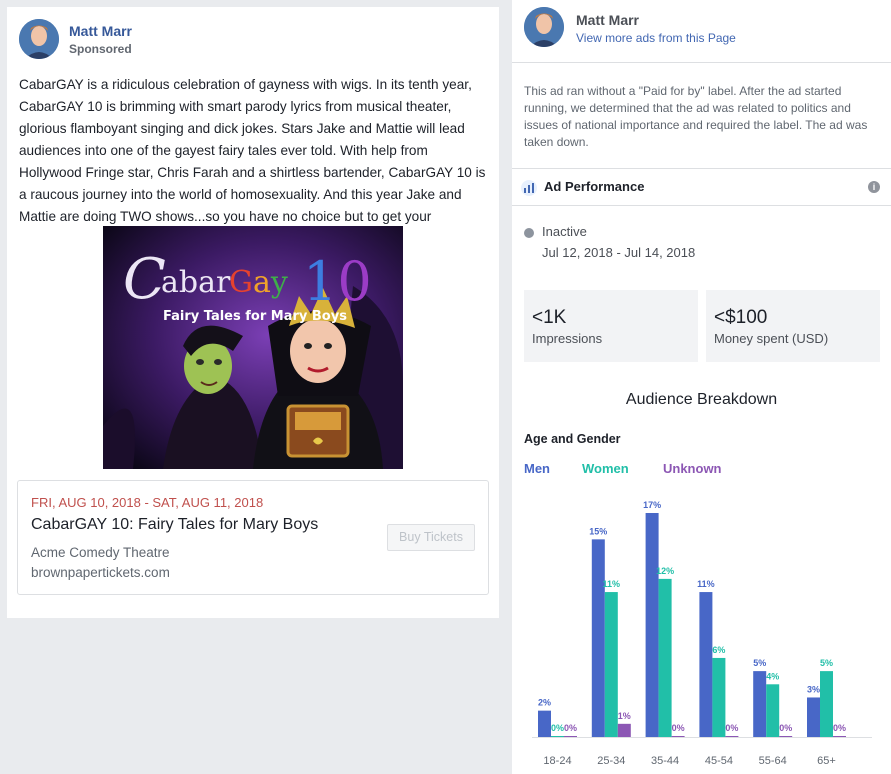 This screenshot has width=891, height=774. What do you see at coordinates (826, 704) in the screenshot?
I see `bar-women-65+` at bounding box center [826, 704].